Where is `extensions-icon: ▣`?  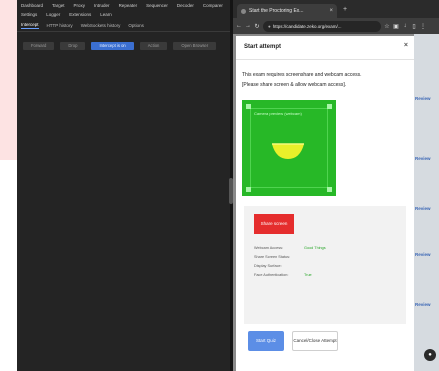 extensions-icon: ▣ is located at coordinates (396, 26).